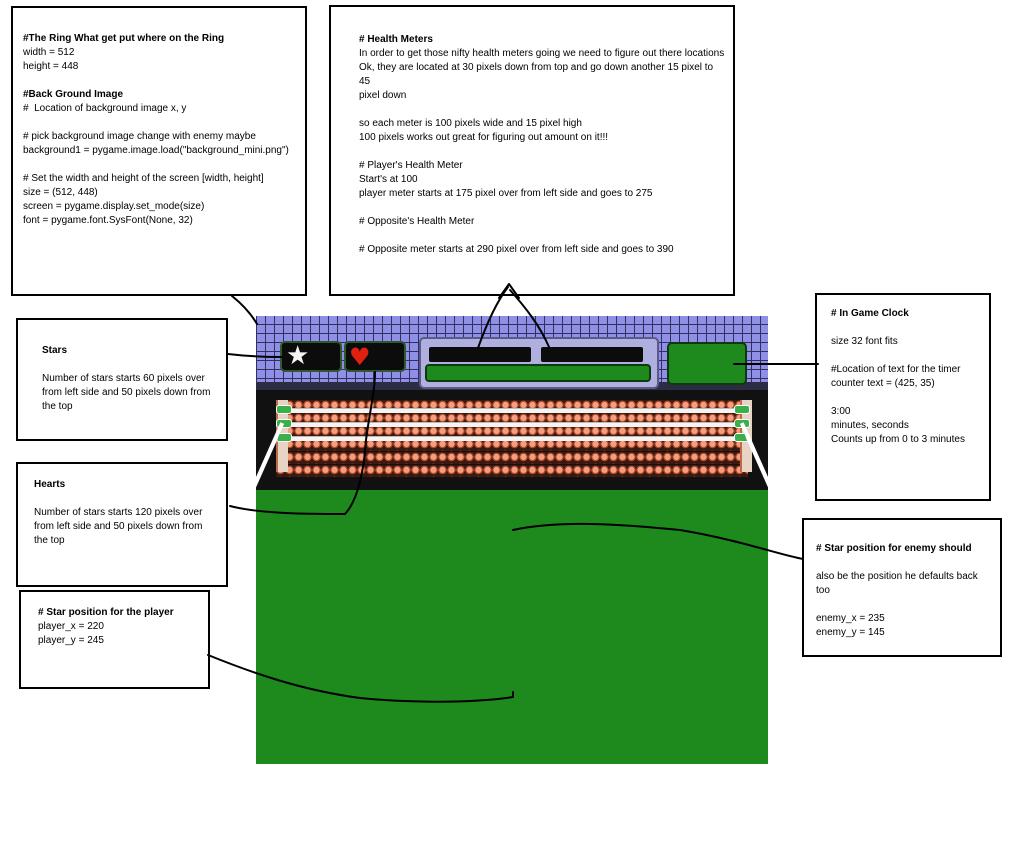 The width and height of the screenshot is (1024, 850). What do you see at coordinates (255, 355) in the screenshot?
I see `connector-stars` at bounding box center [255, 355].